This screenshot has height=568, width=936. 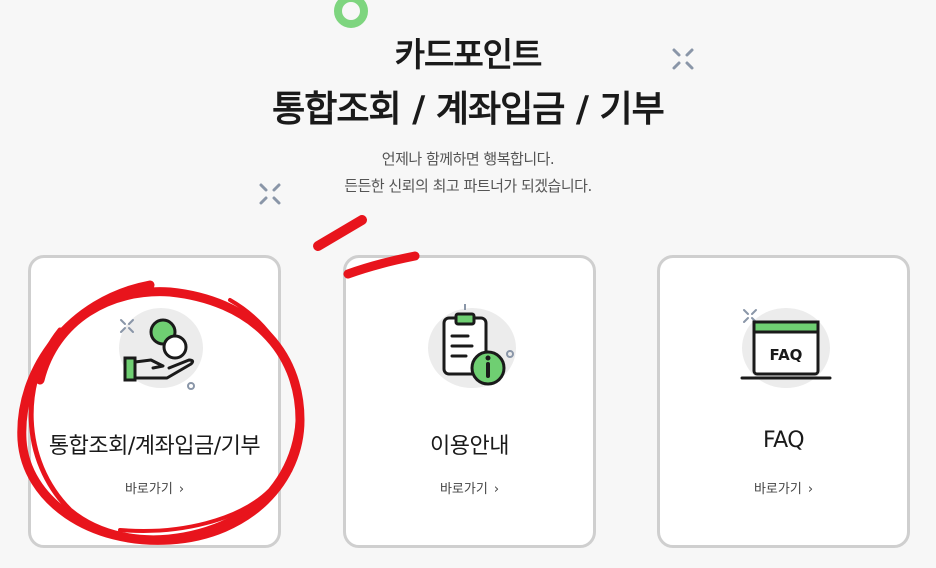 What do you see at coordinates (351, 14) in the screenshot?
I see `decorative-ring` at bounding box center [351, 14].